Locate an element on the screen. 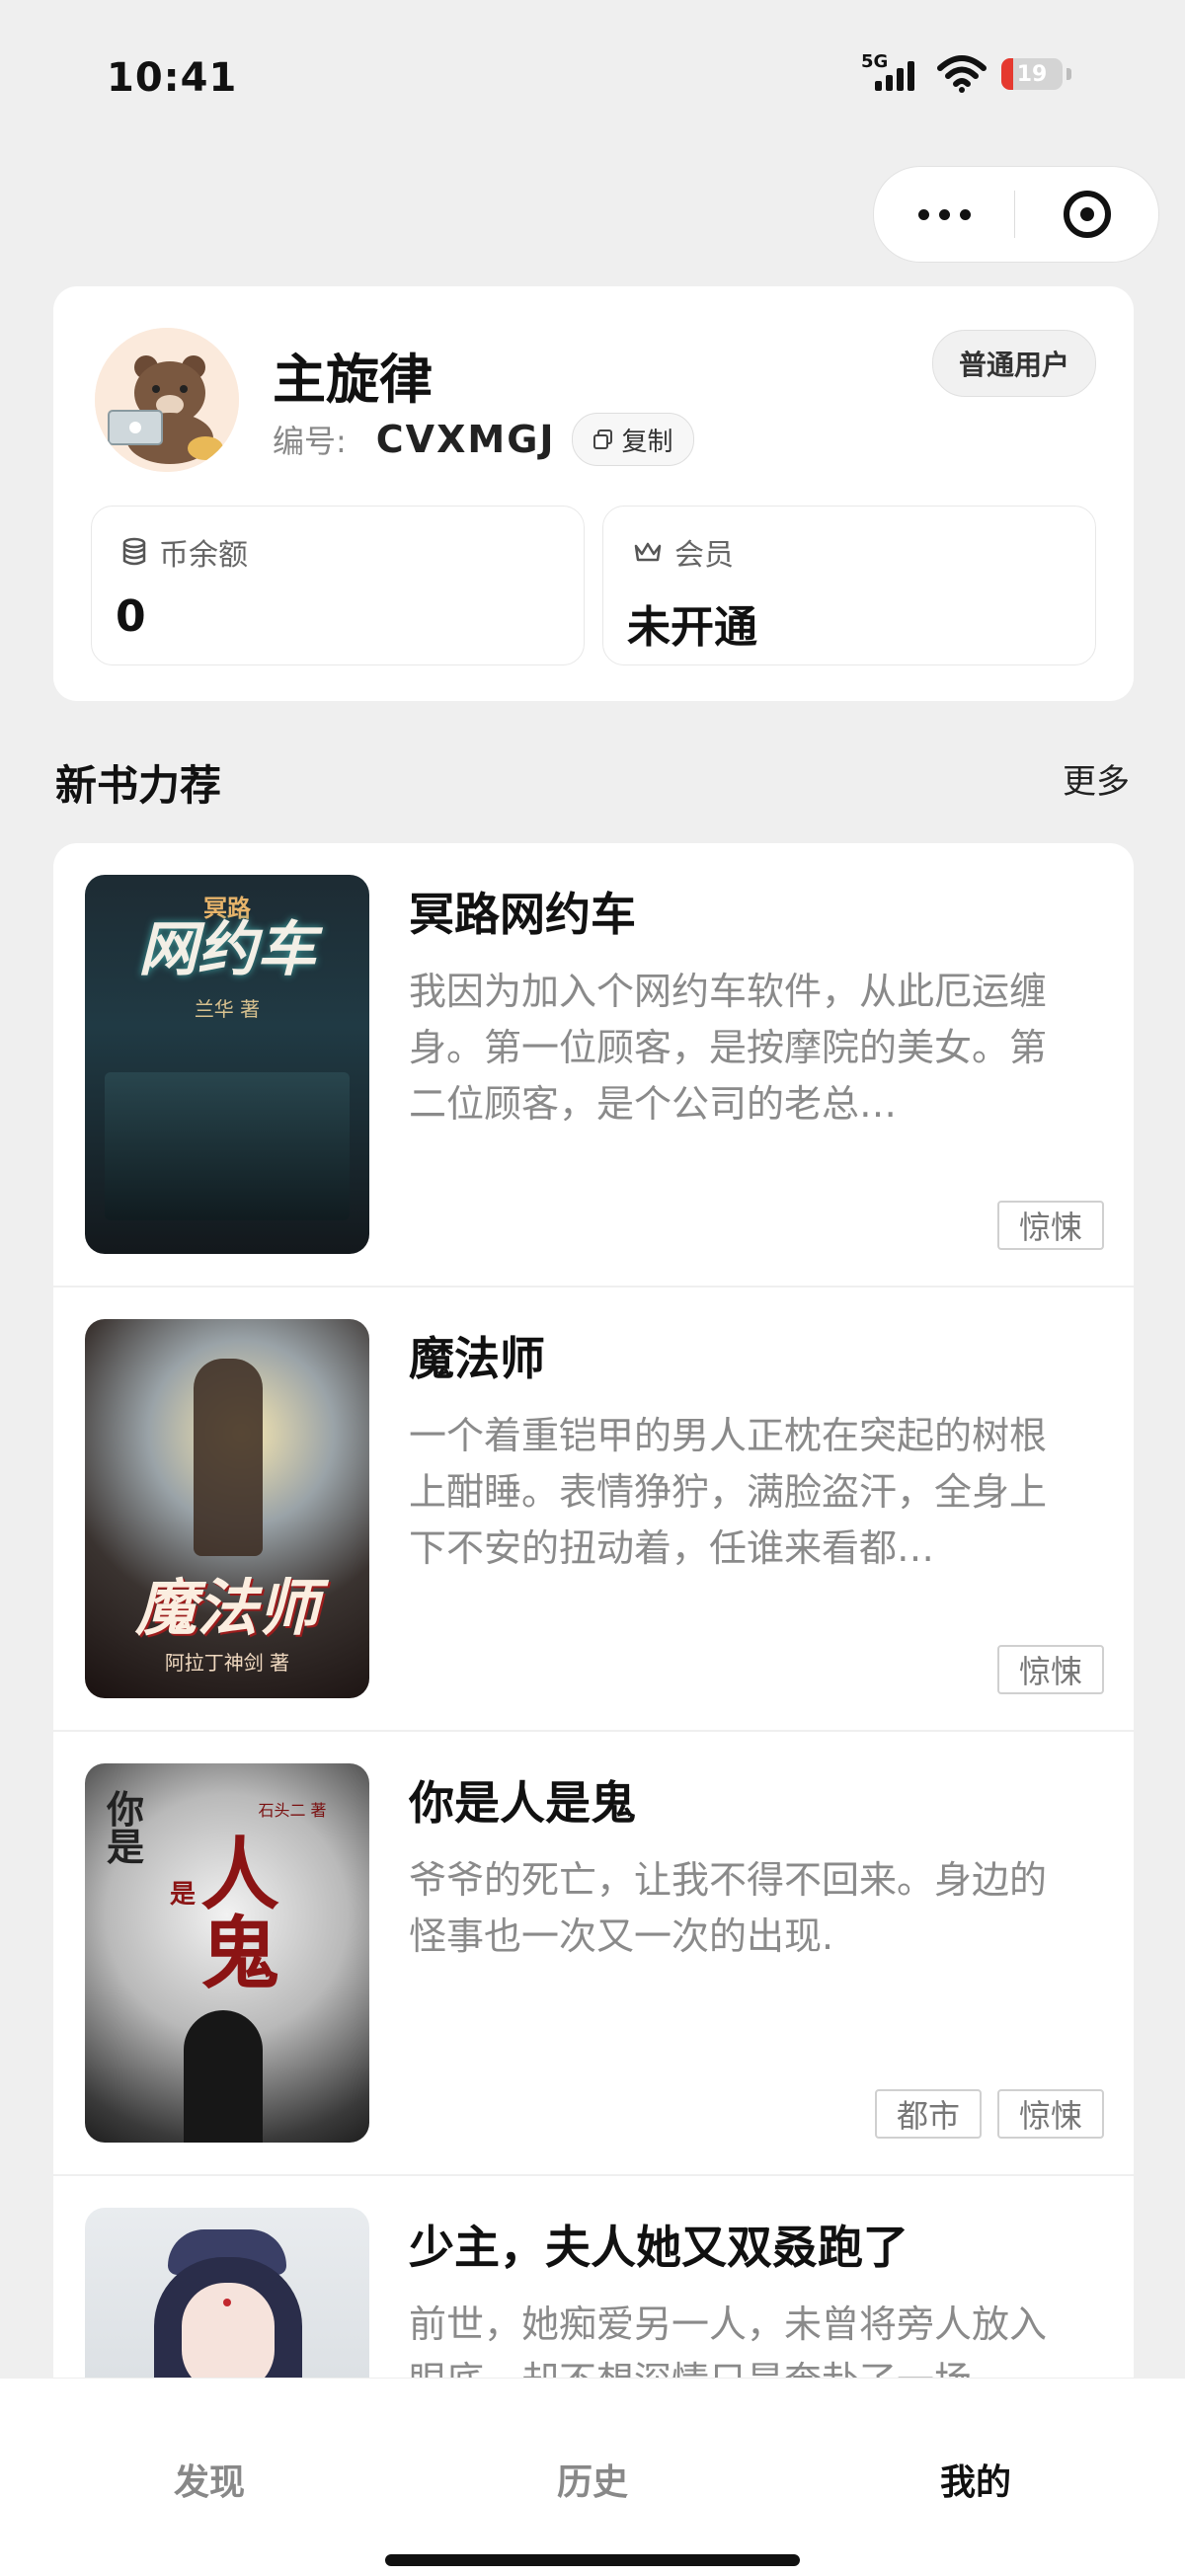 This screenshot has width=1185, height=2576. wifi-icon is located at coordinates (962, 74).